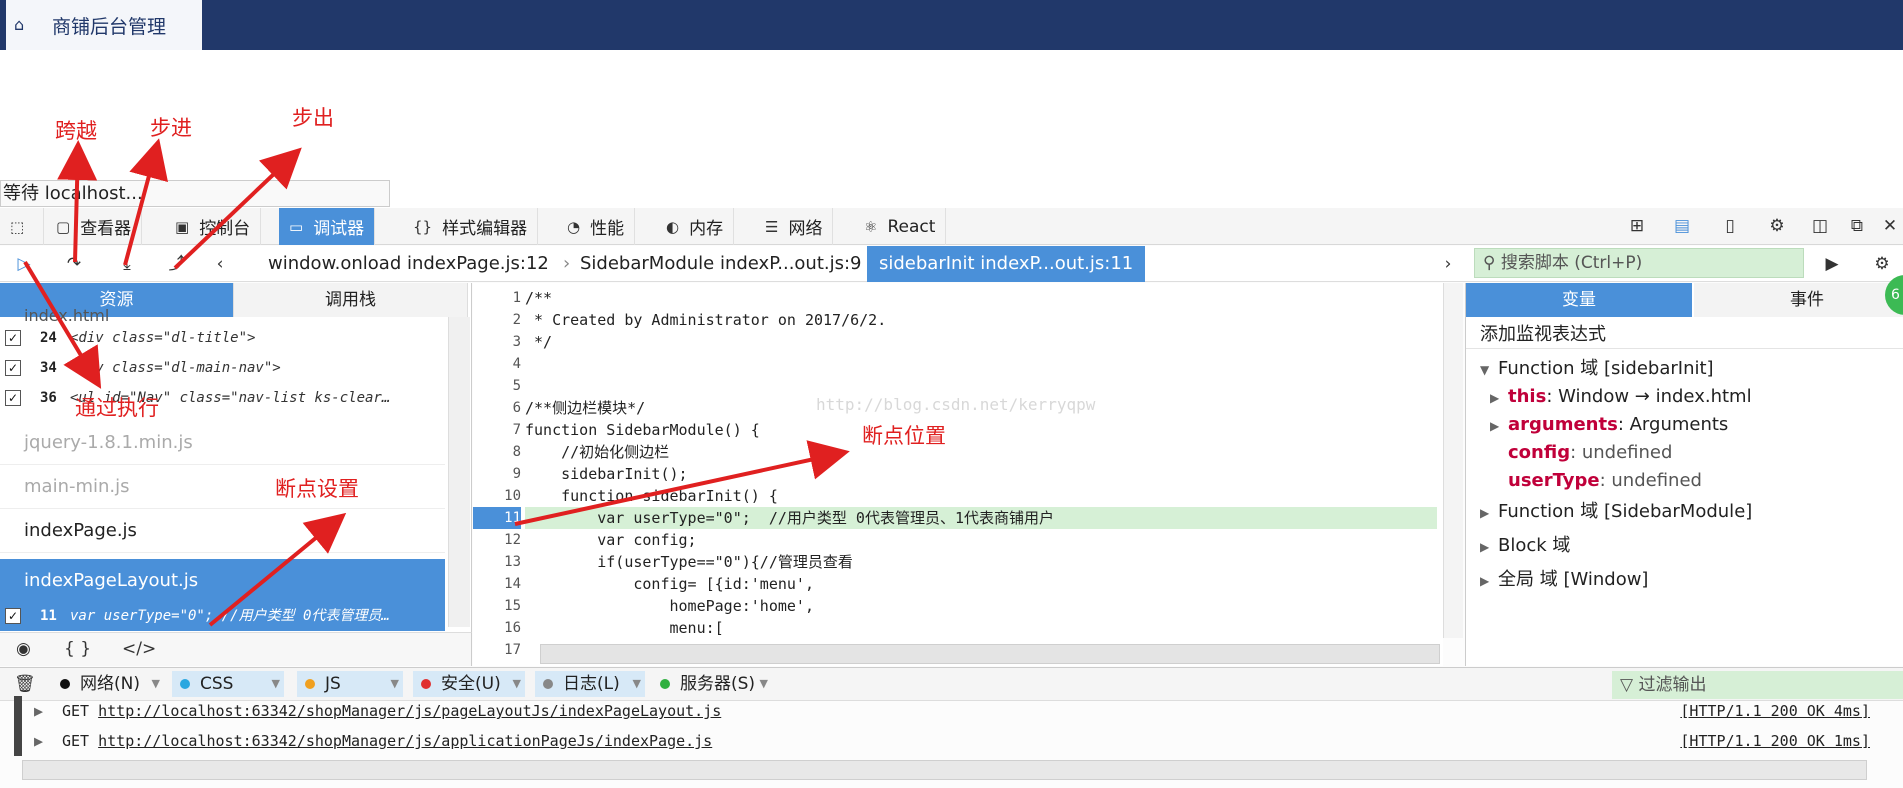 The image size is (1903, 788). I want to click on breakpoint-row: ✓ 24 <div class="dl-title">, so click(222, 338).